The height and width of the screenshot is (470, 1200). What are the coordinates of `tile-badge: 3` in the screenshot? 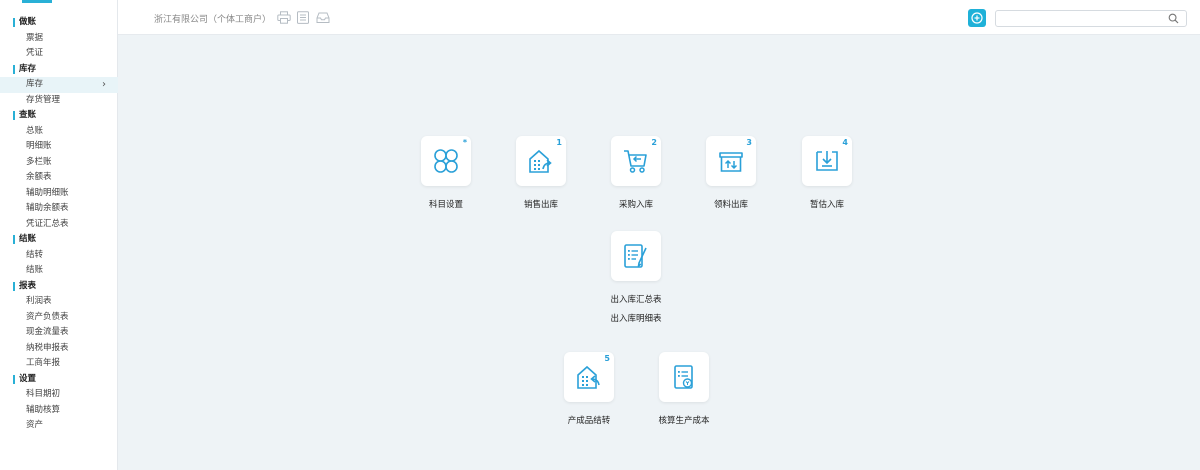 It's located at (749, 142).